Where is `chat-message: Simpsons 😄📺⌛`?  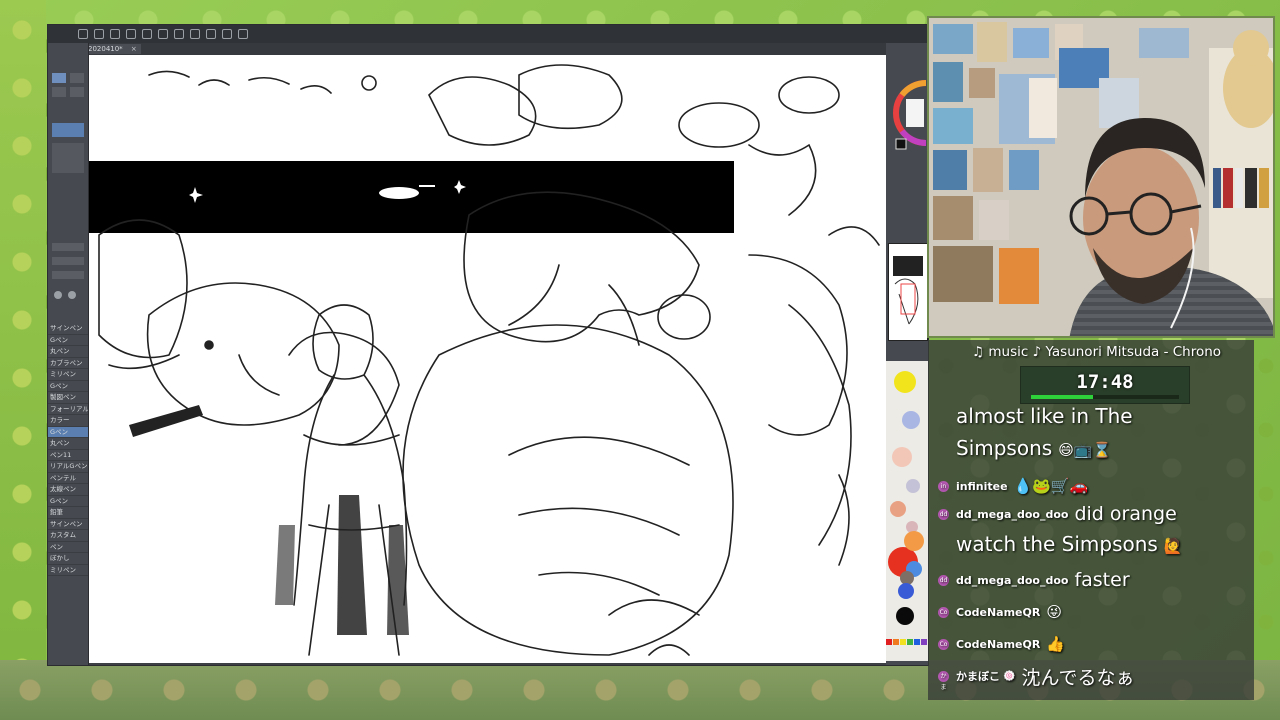
chat-message: Simpsons 😄📺⌛ is located at coordinates (1118, 448).